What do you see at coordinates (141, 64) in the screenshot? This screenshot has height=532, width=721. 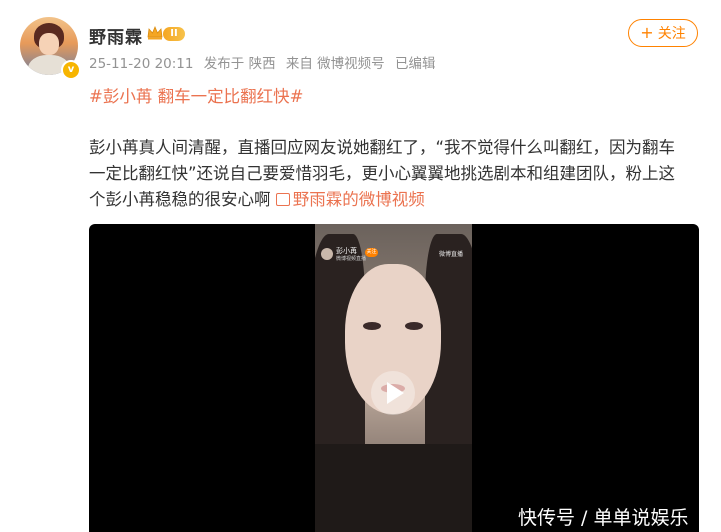 I see `post-timestamp: 25-11-20 20:11` at bounding box center [141, 64].